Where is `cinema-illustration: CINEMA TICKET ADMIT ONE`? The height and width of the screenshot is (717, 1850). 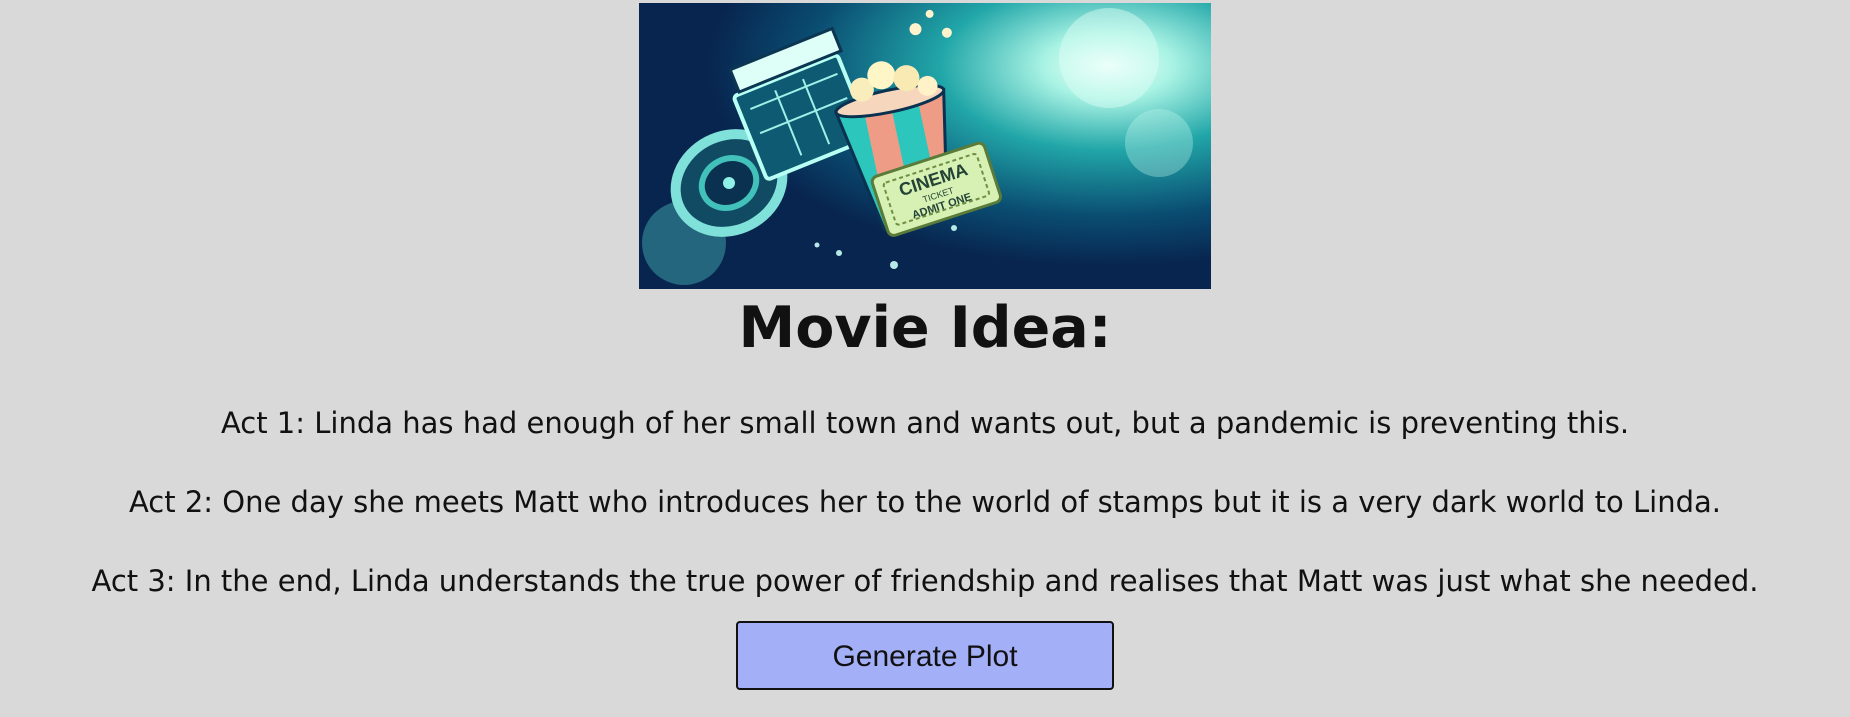 cinema-illustration: CINEMA TICKET ADMIT ONE is located at coordinates (925, 146).